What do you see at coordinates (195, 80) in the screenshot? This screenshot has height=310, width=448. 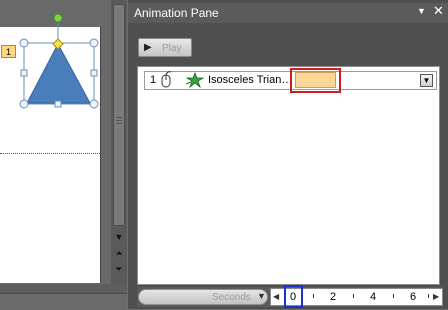 I see `entrance-star-icon` at bounding box center [195, 80].